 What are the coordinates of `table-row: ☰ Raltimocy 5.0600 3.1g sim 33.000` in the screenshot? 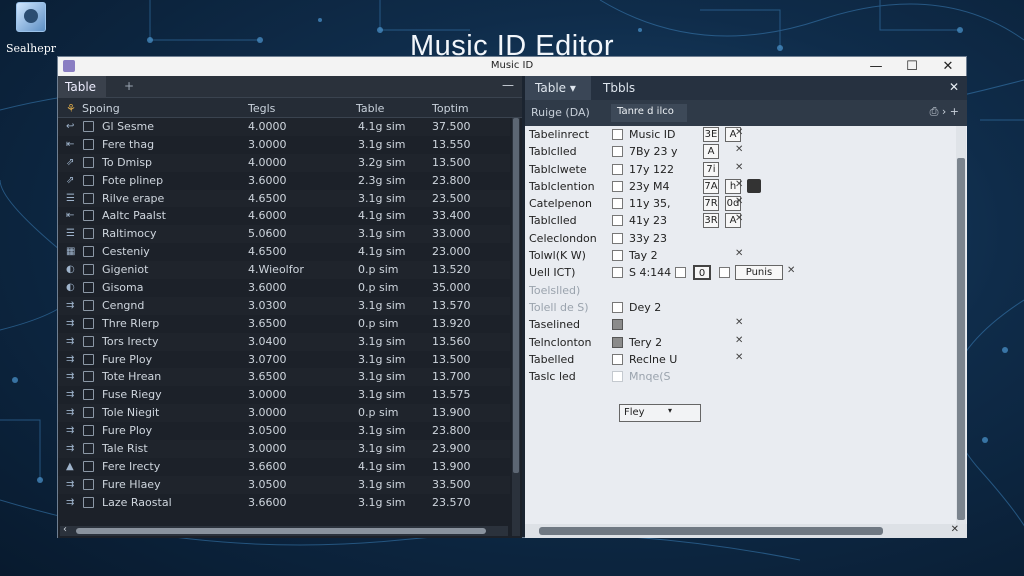 It's located at (284, 234).